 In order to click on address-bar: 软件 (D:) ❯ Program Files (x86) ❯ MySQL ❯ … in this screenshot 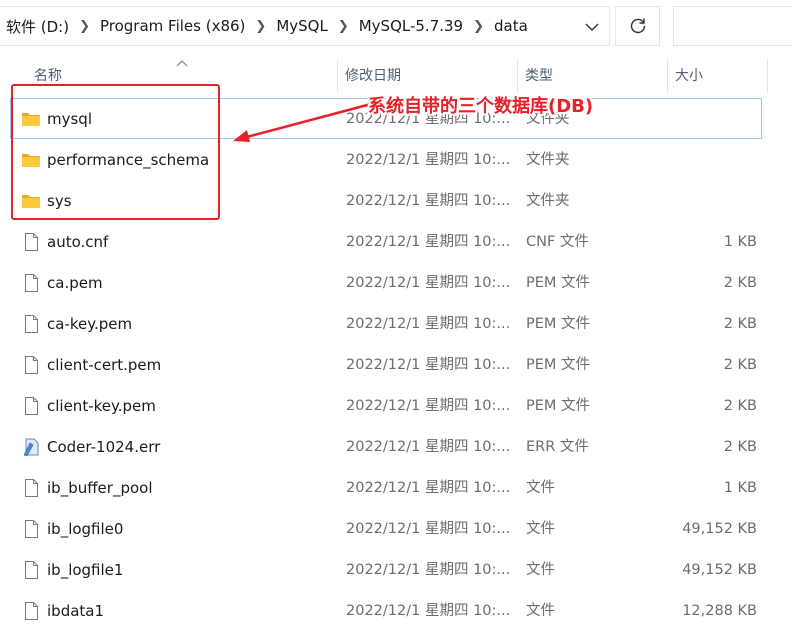, I will do `click(305, 26)`.